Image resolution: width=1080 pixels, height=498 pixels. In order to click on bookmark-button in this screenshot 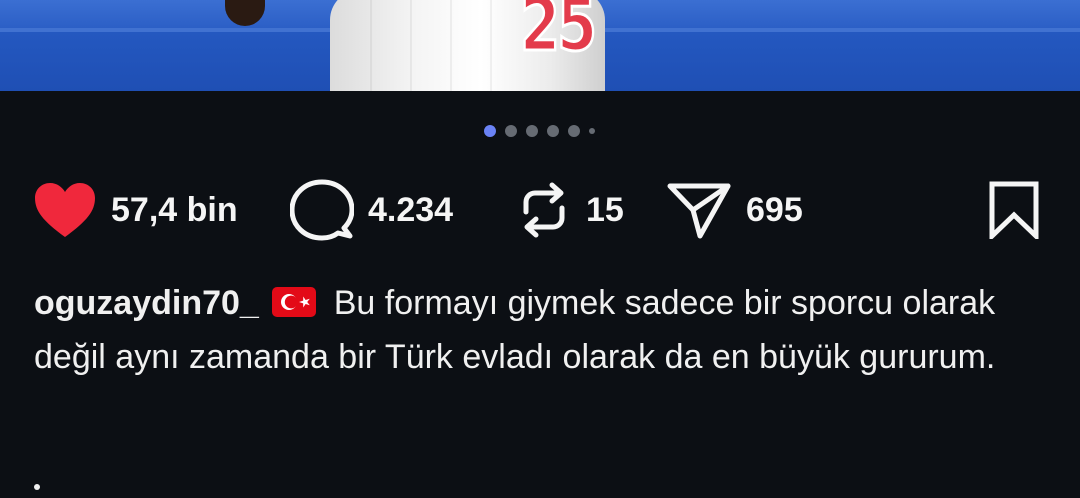, I will do `click(1014, 210)`.